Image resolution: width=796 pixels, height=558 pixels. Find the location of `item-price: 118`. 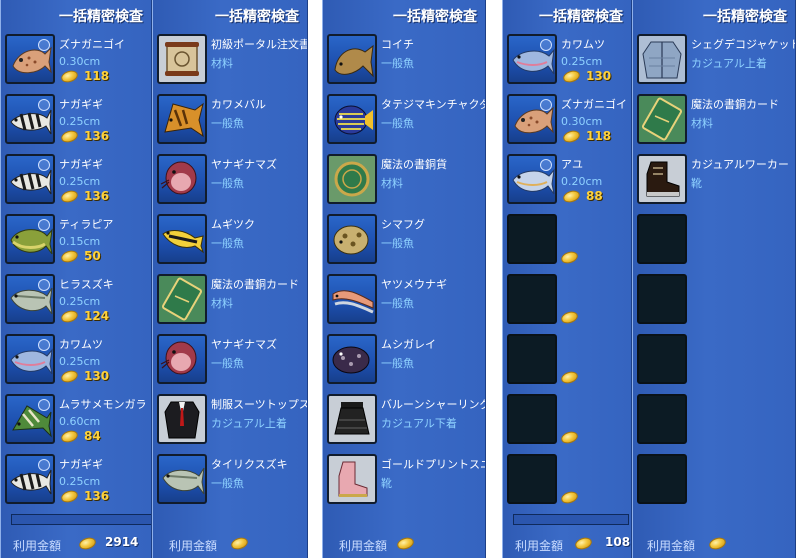

item-price: 118 is located at coordinates (599, 136).